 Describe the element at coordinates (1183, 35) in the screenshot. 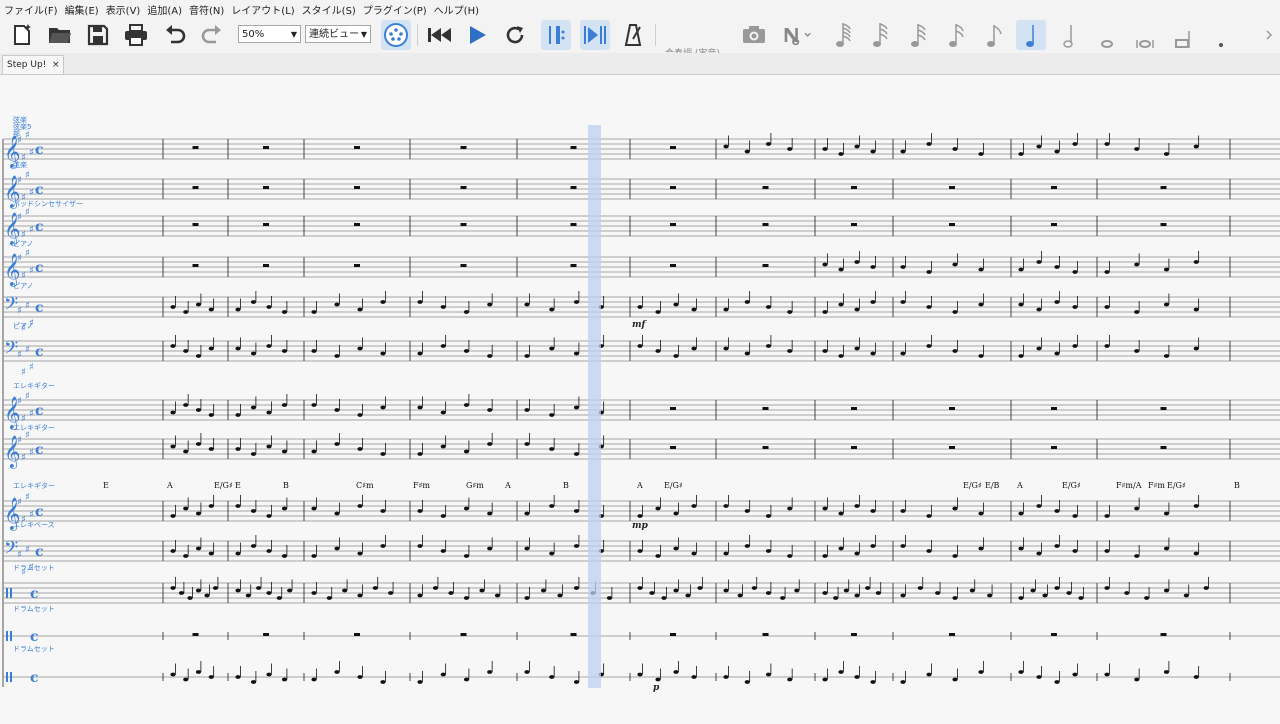

I see `note-longa-icon` at that location.